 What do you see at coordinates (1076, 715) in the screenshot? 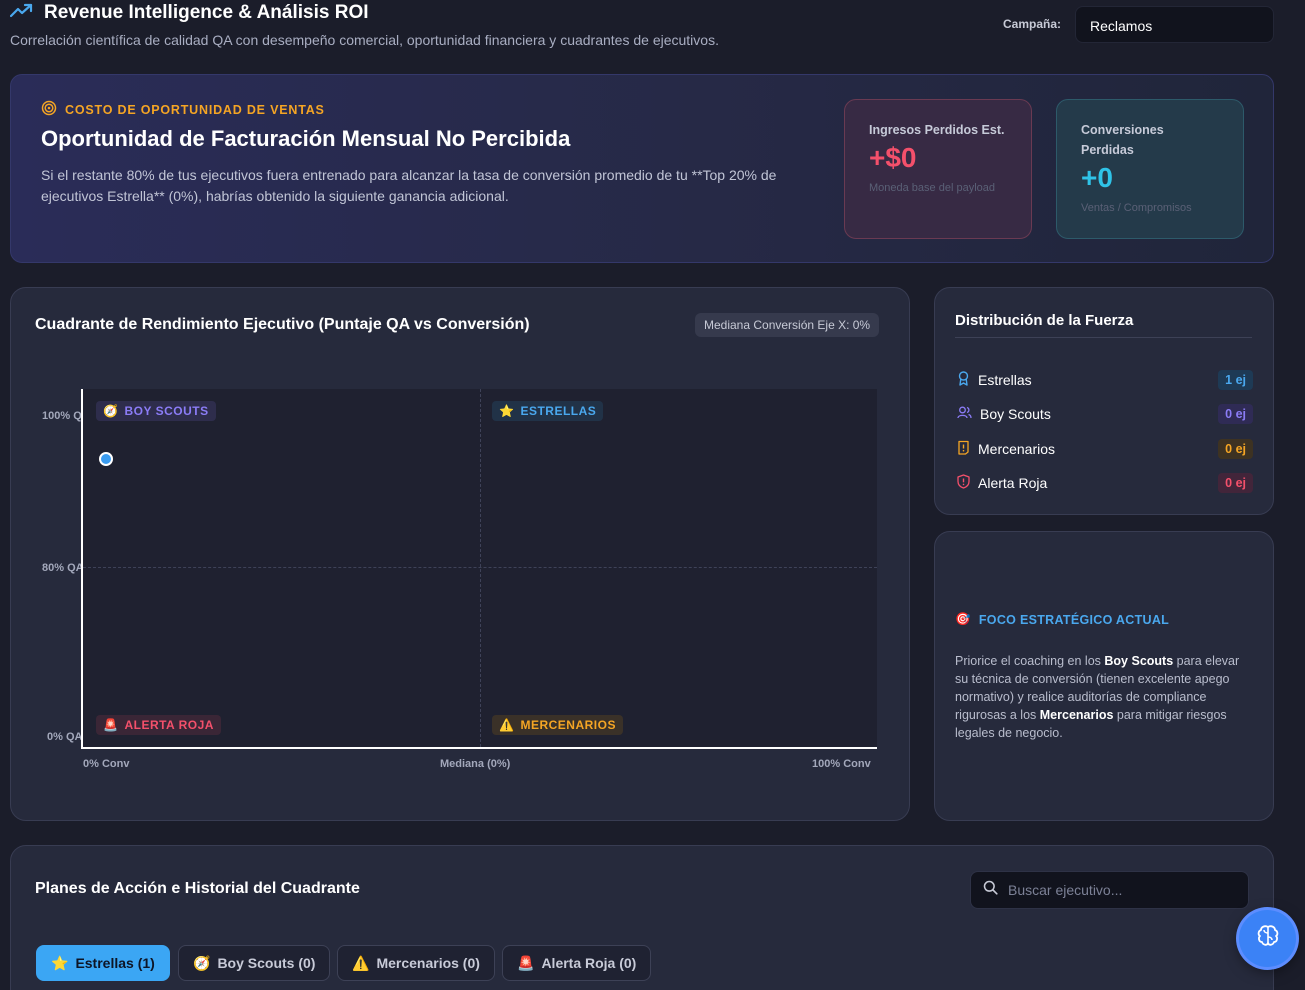
I see `focus-highlight: Mercenarios` at bounding box center [1076, 715].